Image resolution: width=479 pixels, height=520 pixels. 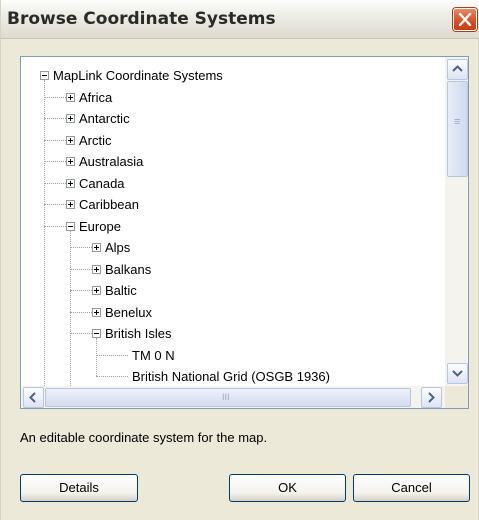 I want to click on chevron-down-icon, so click(x=457, y=373).